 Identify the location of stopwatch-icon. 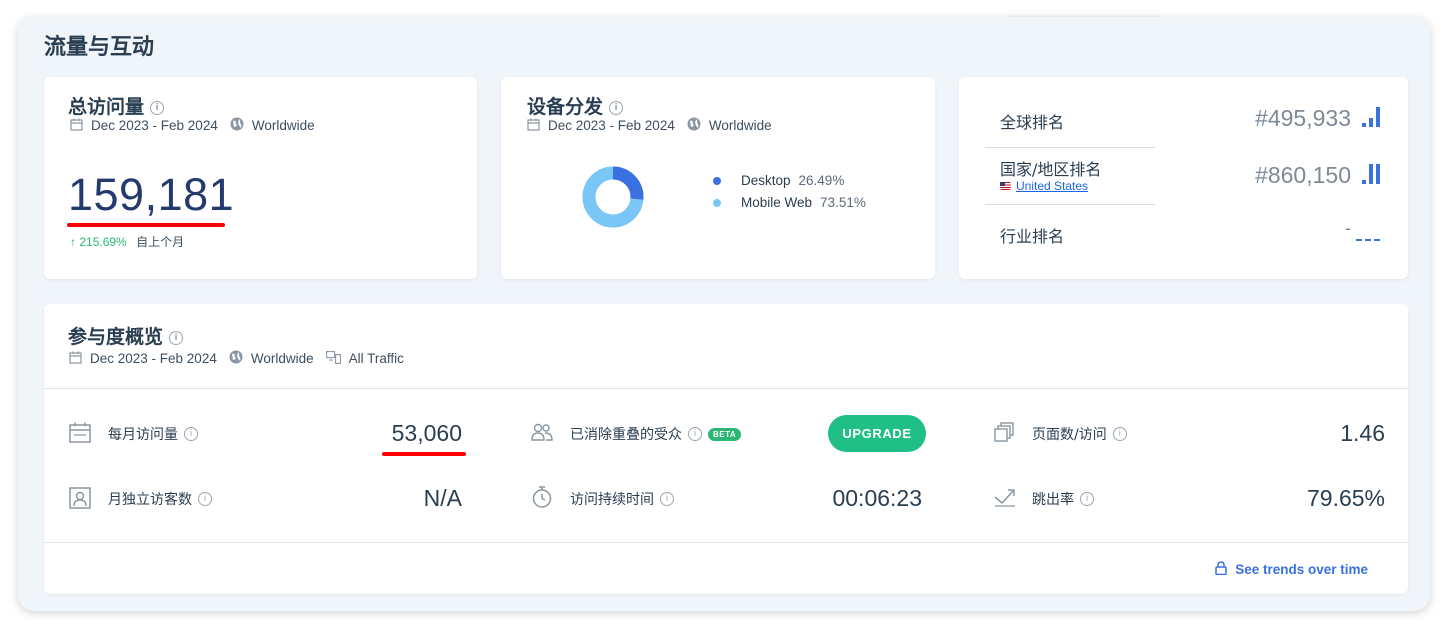
(542, 499).